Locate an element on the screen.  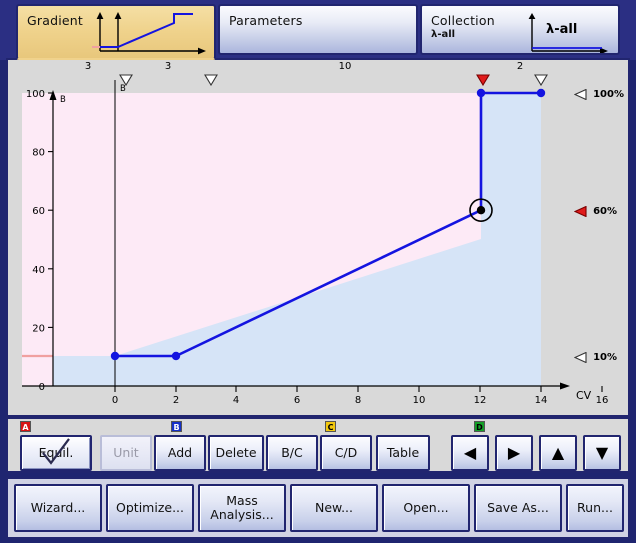
tag-marker-d: D is located at coordinates (479, 426).